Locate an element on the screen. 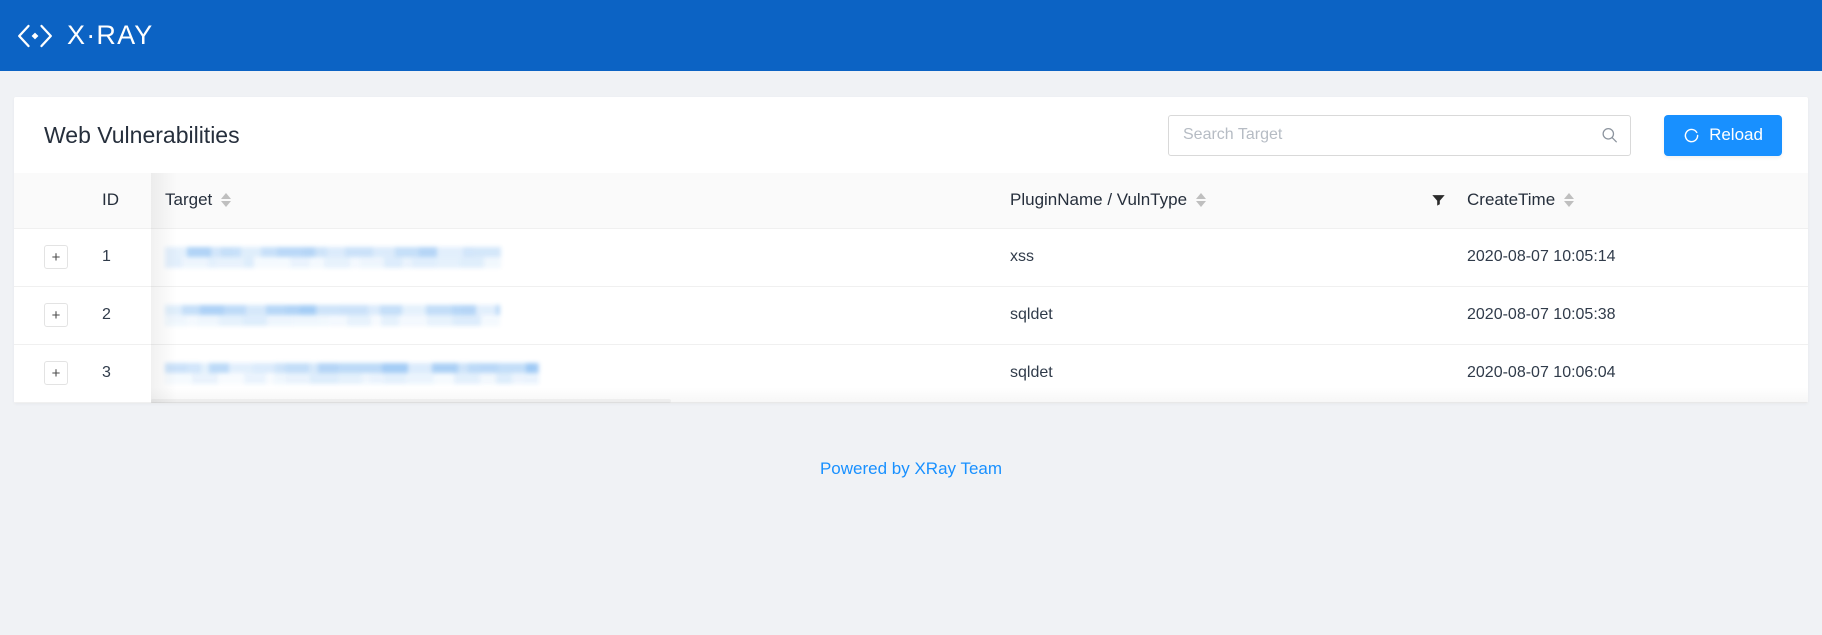  cell-id: 3 is located at coordinates (120, 373).